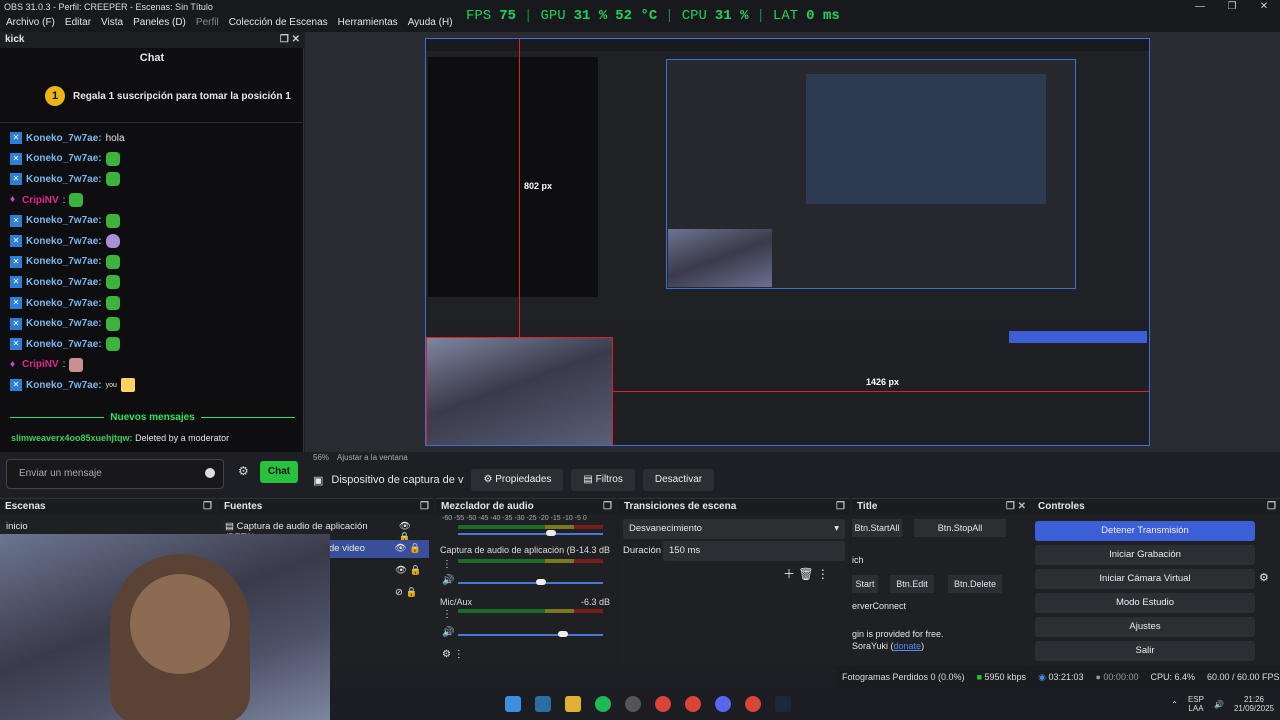 The image size is (1280, 720). What do you see at coordinates (1016, 507) in the screenshot?
I see `dock-float-close-icon: ❐ ✕` at bounding box center [1016, 507].